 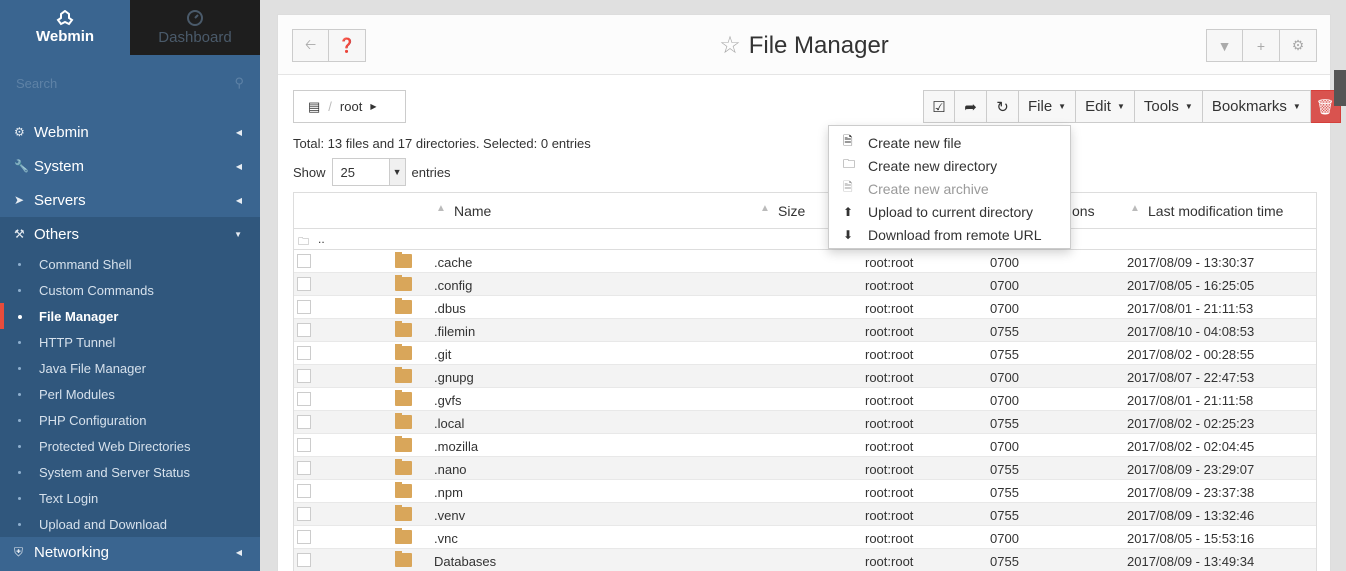 What do you see at coordinates (949, 234) in the screenshot?
I see `menu-item-download-url: ⬇ Download from remote URL` at bounding box center [949, 234].